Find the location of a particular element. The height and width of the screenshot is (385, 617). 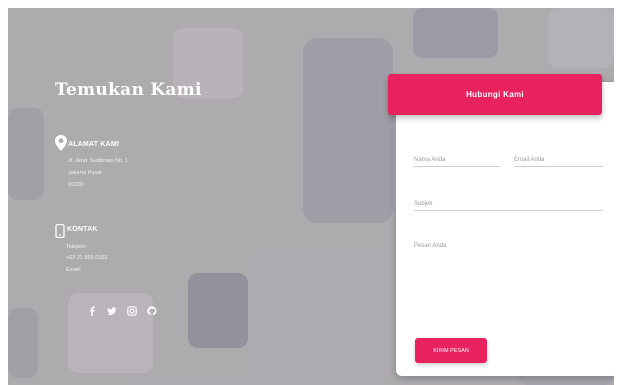

contact-line: +62 21 555 0101 is located at coordinates (87, 258).